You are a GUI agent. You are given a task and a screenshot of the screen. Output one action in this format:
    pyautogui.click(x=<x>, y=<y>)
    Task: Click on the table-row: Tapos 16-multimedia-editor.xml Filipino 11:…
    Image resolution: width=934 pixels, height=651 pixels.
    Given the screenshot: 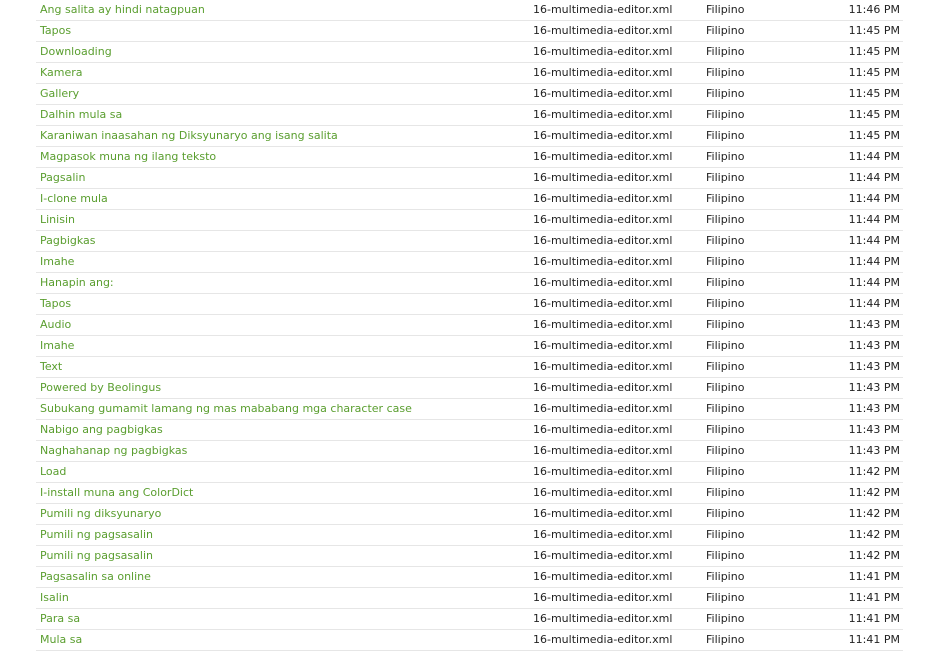 What is the action you would take?
    pyautogui.click(x=469, y=304)
    